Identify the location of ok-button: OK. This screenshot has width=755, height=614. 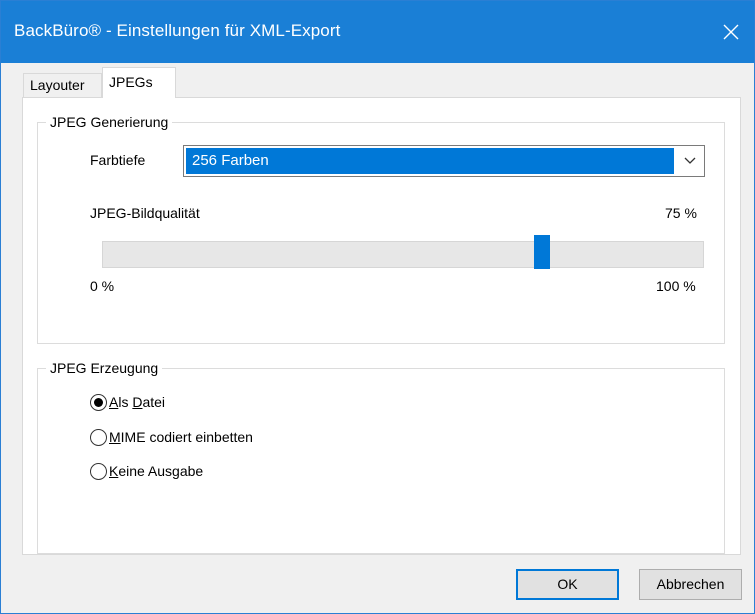
(567, 584).